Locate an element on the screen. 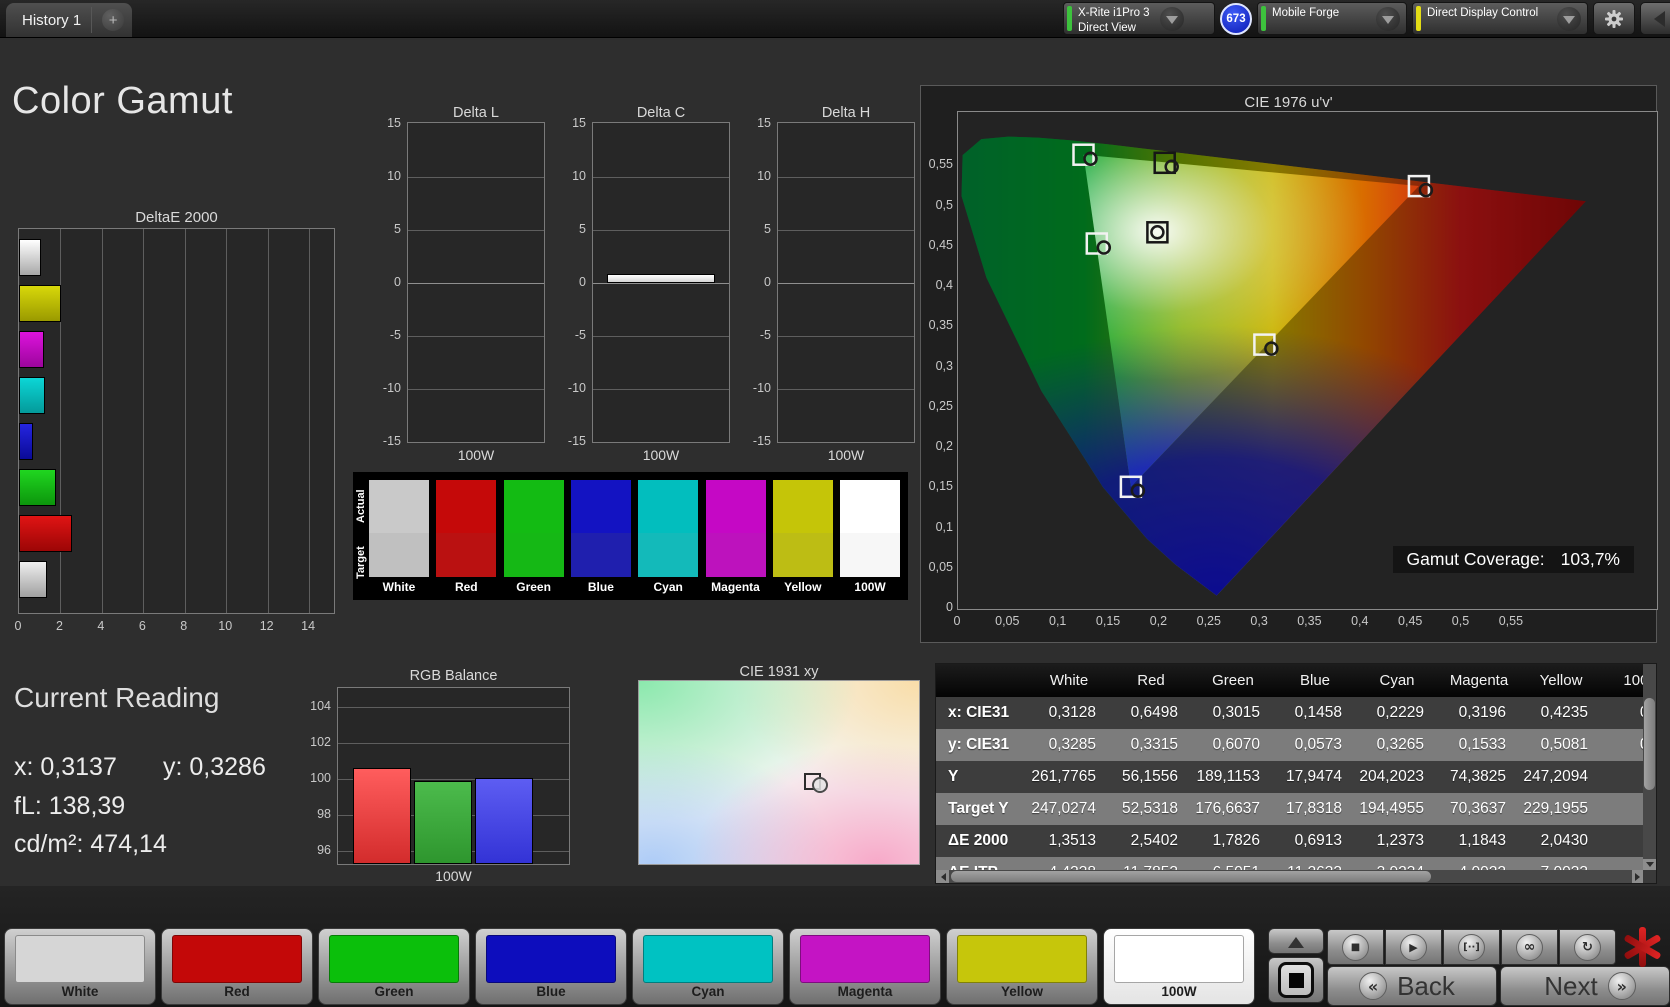  rgb-bar-red is located at coordinates (382, 816).